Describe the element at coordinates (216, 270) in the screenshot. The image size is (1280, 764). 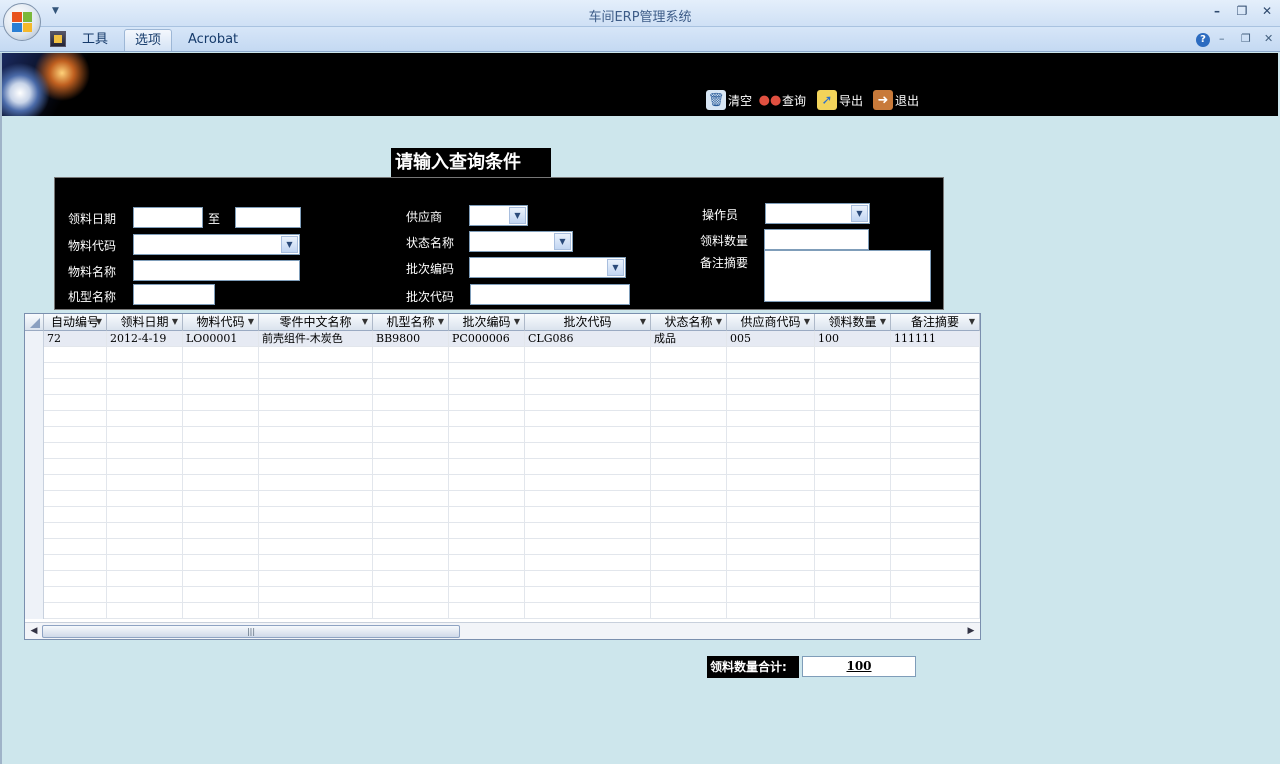
I see `material-name-input` at that location.